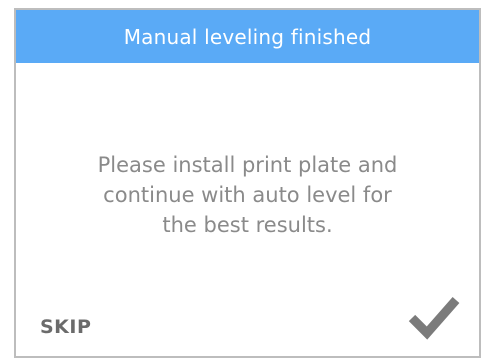  What do you see at coordinates (65, 327) in the screenshot?
I see `skip-button: SKIP` at bounding box center [65, 327].